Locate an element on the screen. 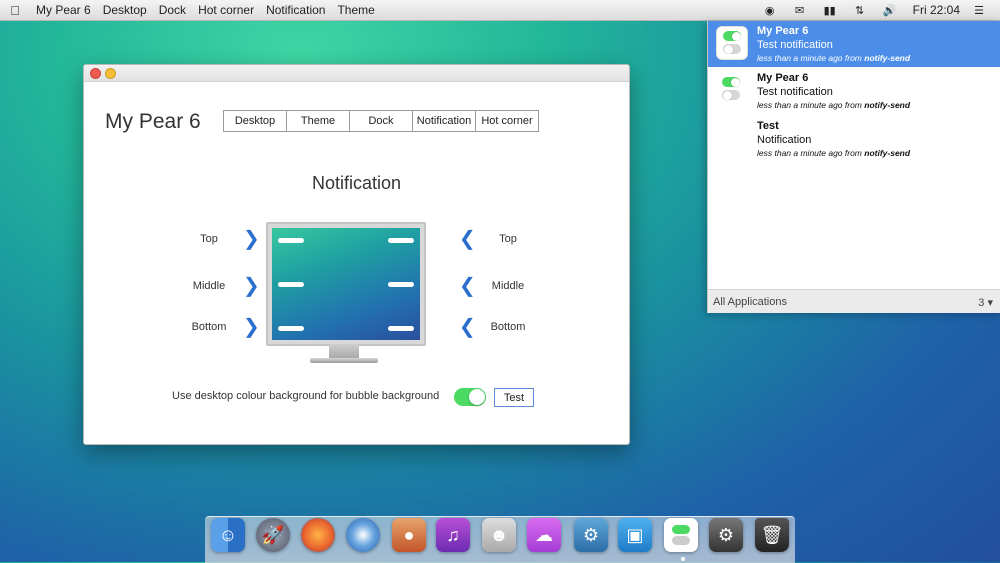  trash-icon: 🗑 is located at coordinates (772, 535).